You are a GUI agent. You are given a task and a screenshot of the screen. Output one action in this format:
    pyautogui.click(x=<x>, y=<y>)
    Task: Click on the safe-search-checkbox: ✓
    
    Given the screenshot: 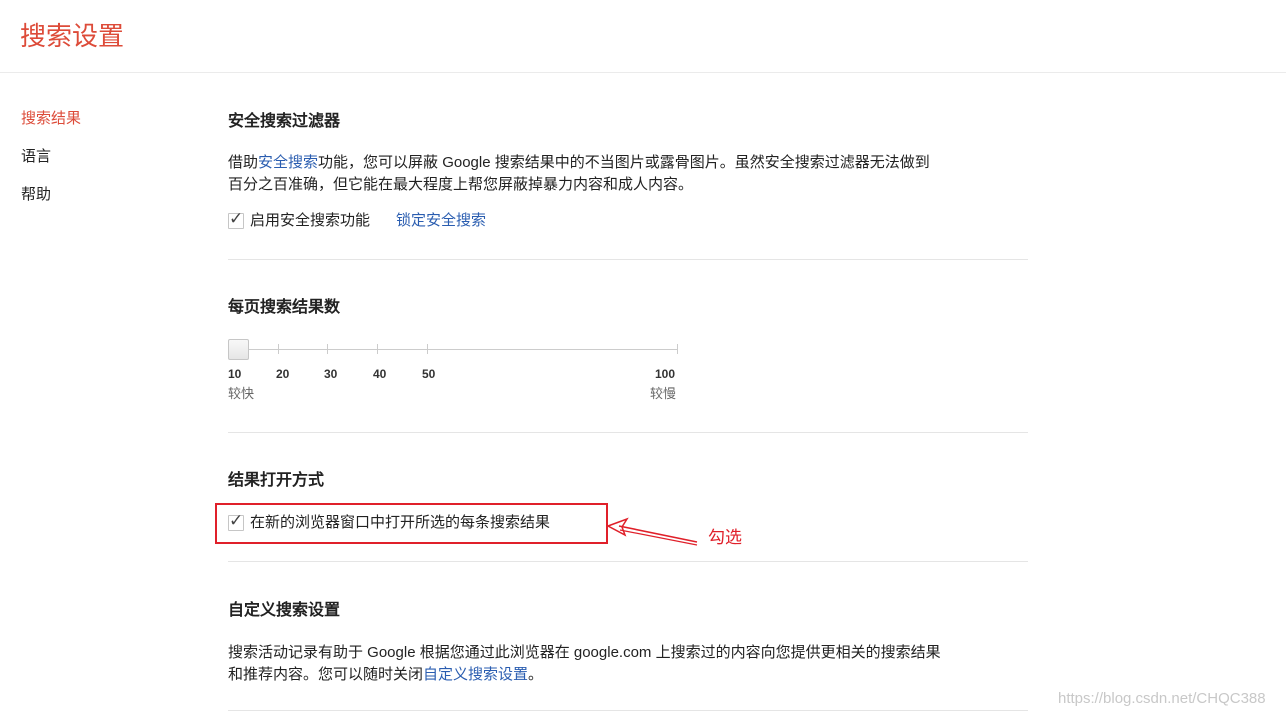 What is the action you would take?
    pyautogui.click(x=236, y=219)
    